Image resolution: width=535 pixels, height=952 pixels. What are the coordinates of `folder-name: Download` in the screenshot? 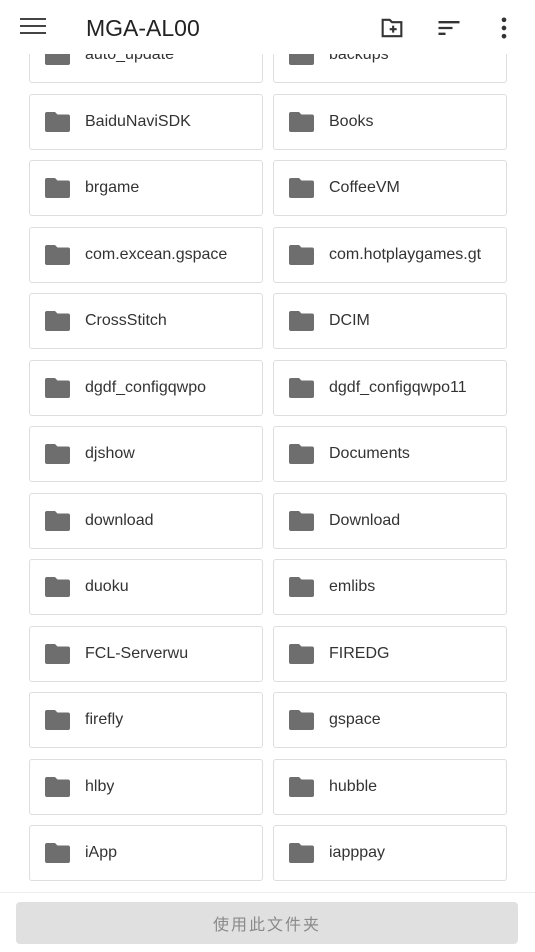 It's located at (365, 520).